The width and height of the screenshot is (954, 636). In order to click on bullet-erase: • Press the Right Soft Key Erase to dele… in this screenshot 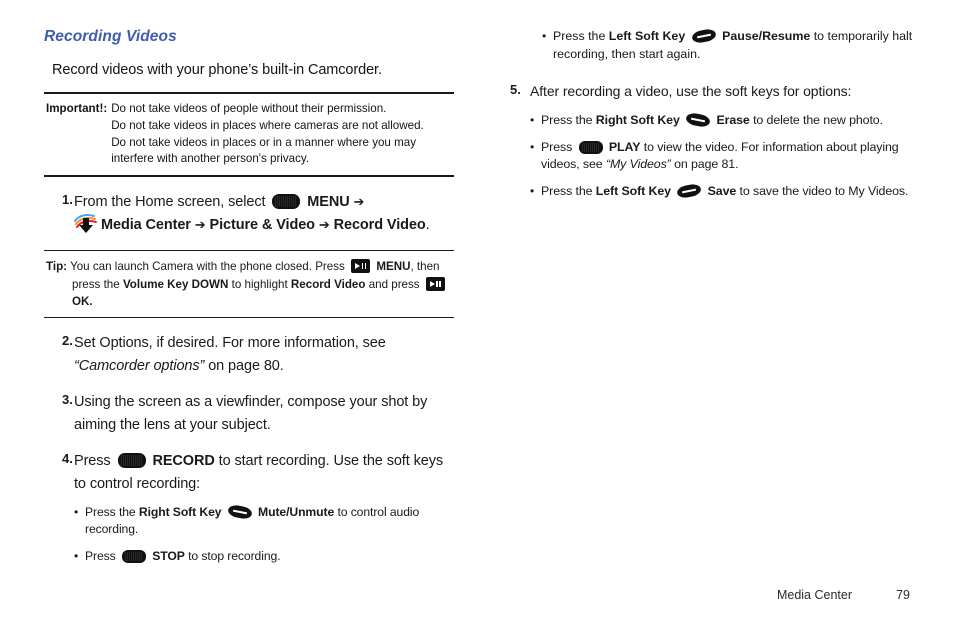, I will do `click(722, 120)`.